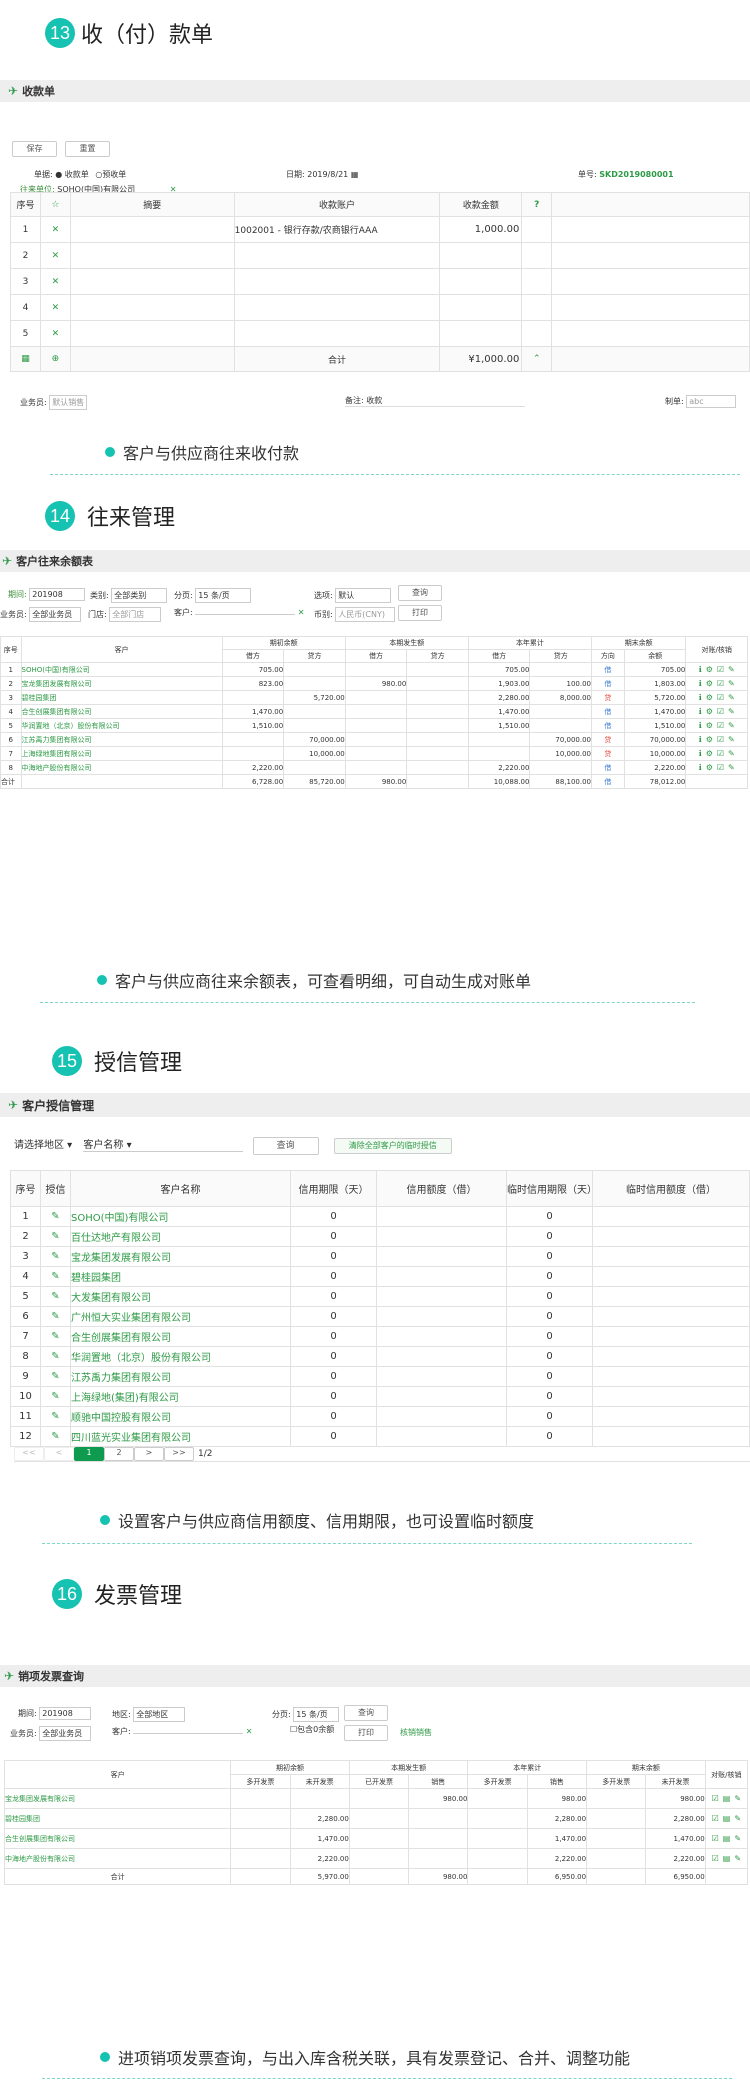 The height and width of the screenshot is (2084, 750). I want to click on verify-sales-link: 核销销售, so click(416, 1732).